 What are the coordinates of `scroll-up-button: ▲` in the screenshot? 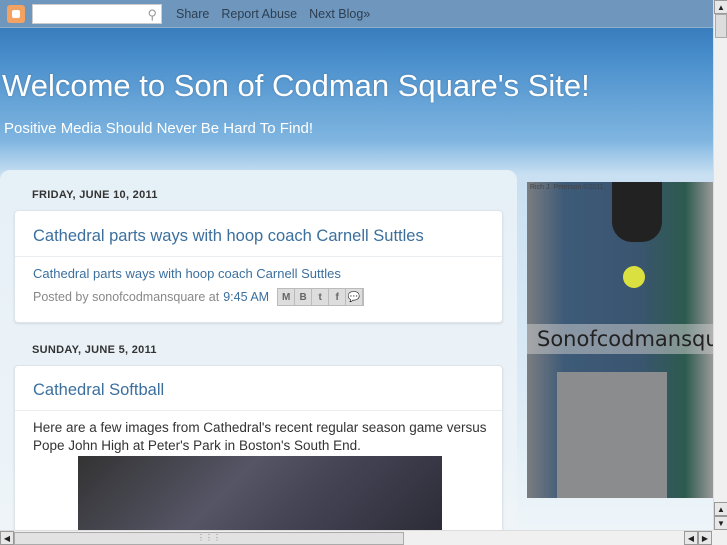 It's located at (720, 7).